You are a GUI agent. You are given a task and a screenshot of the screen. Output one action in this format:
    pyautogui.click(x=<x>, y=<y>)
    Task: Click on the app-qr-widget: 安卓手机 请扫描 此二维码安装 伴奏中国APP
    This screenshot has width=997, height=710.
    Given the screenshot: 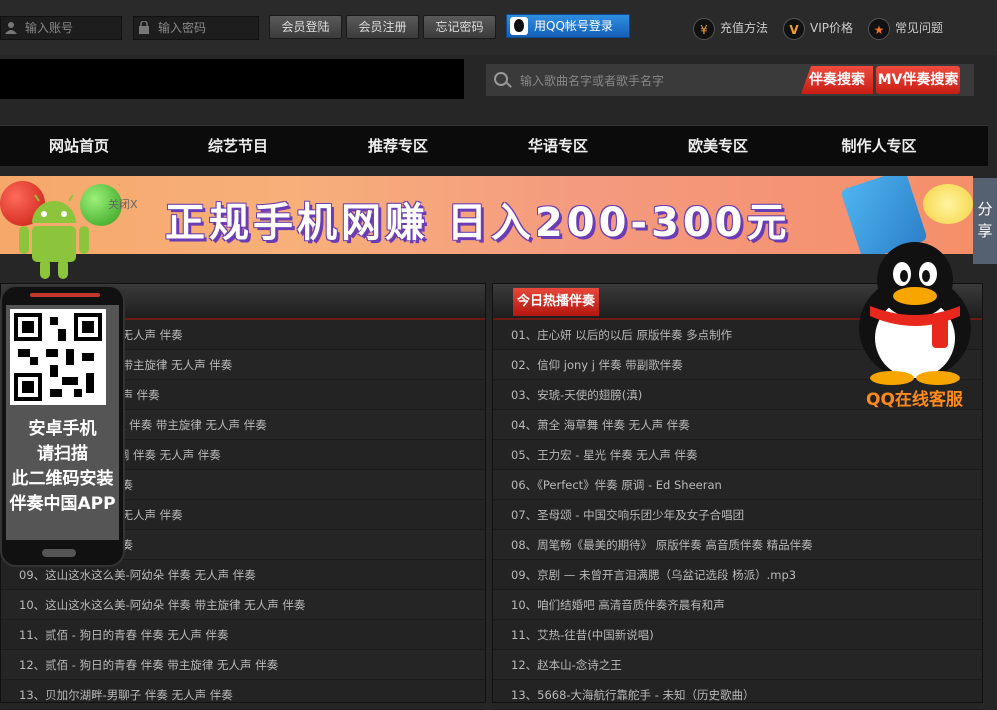 What is the action you would take?
    pyautogui.click(x=62, y=426)
    